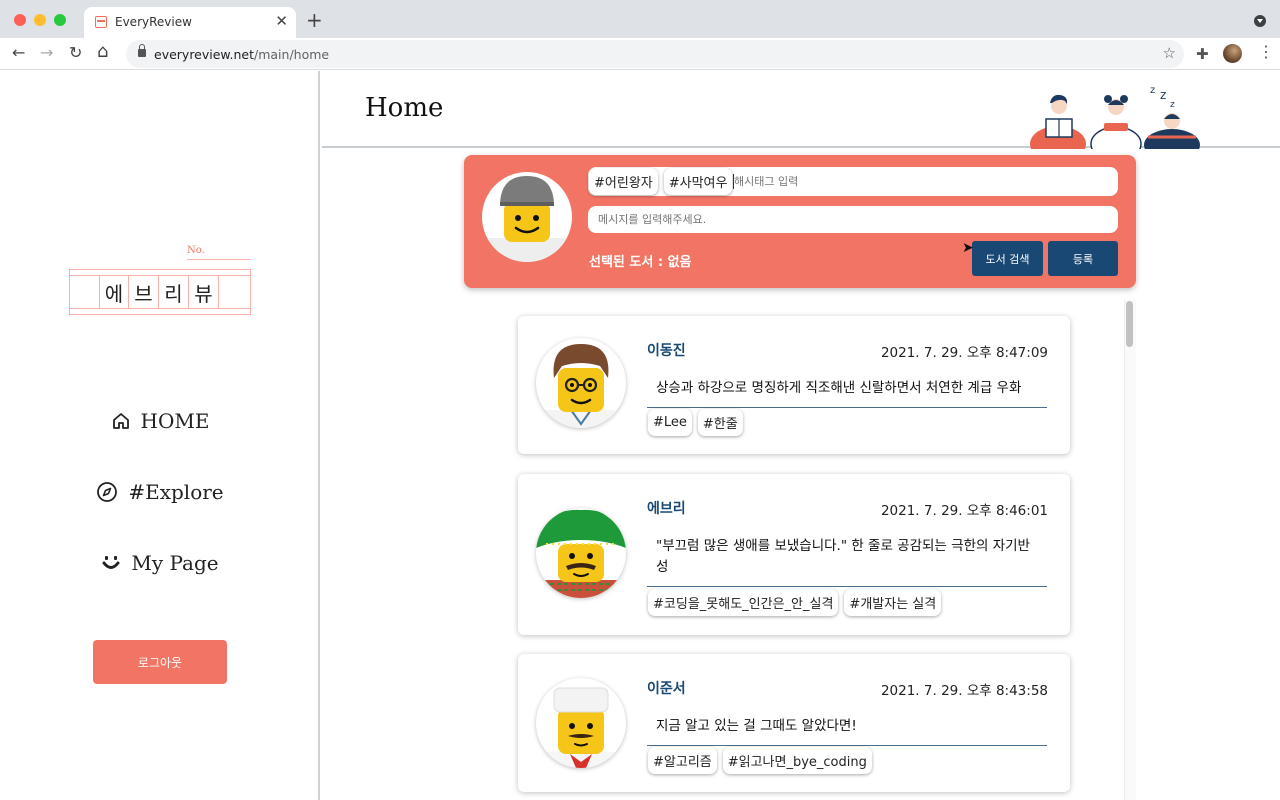 The width and height of the screenshot is (1280, 800). Describe the element at coordinates (1266, 51) in the screenshot. I see `browser-menu-icon: ⋮` at that location.